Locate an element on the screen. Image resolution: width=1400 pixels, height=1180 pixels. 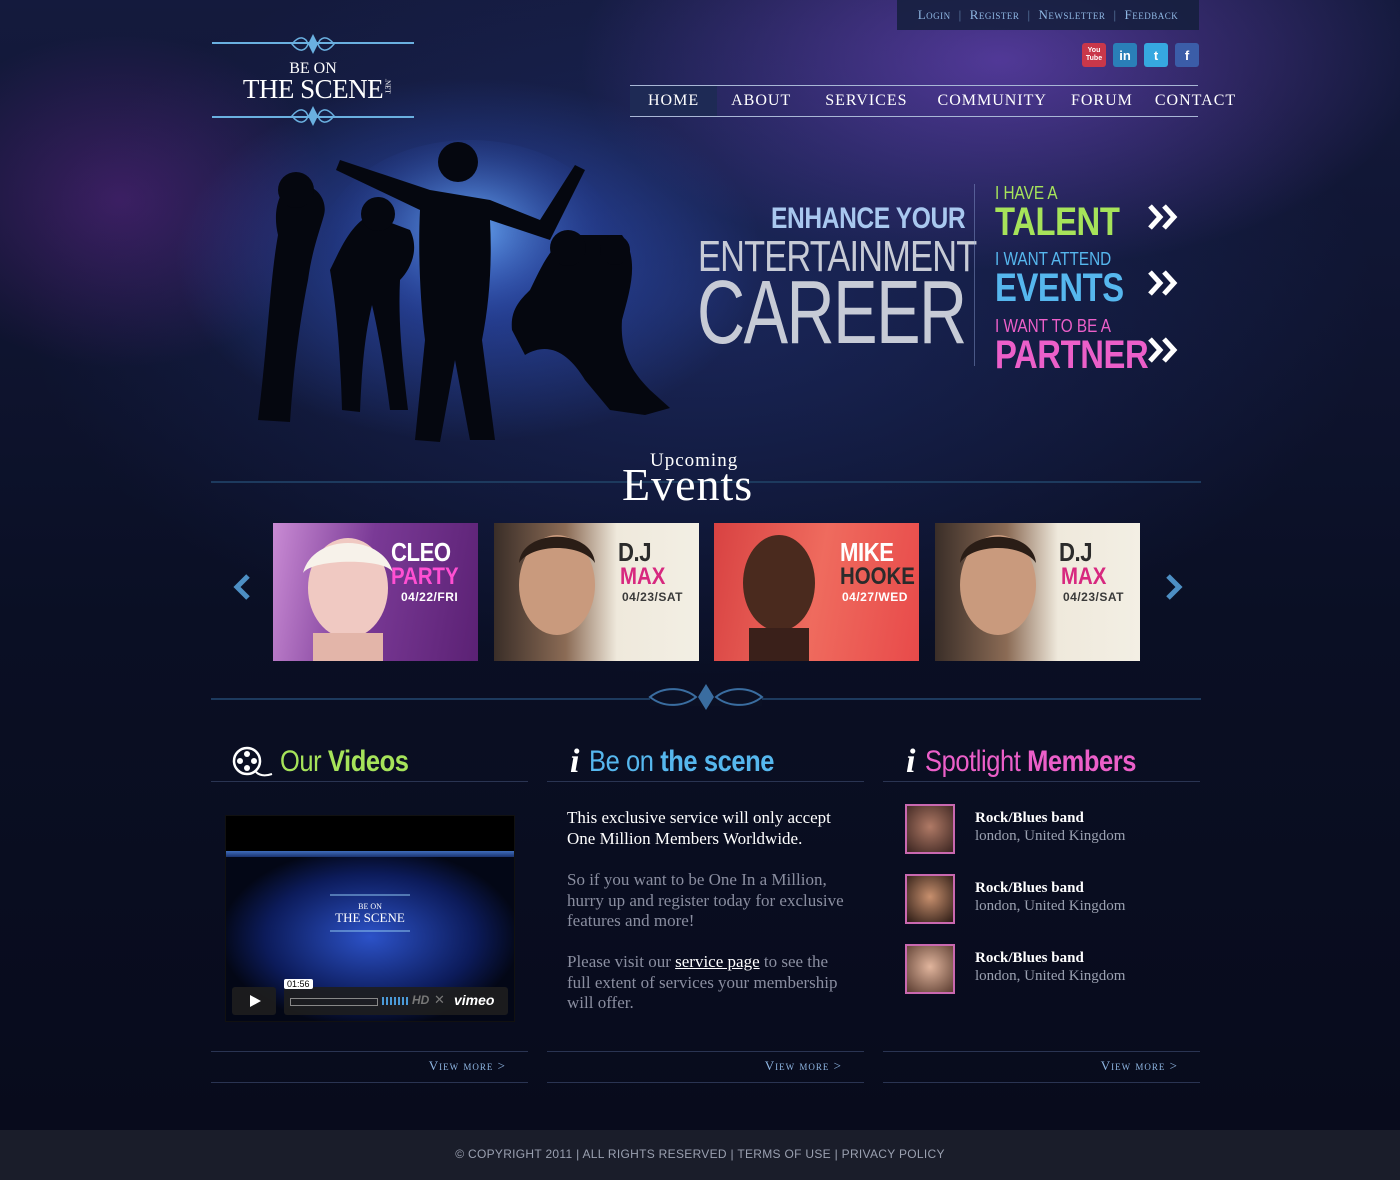
login-link: Login is located at coordinates (934, 15).